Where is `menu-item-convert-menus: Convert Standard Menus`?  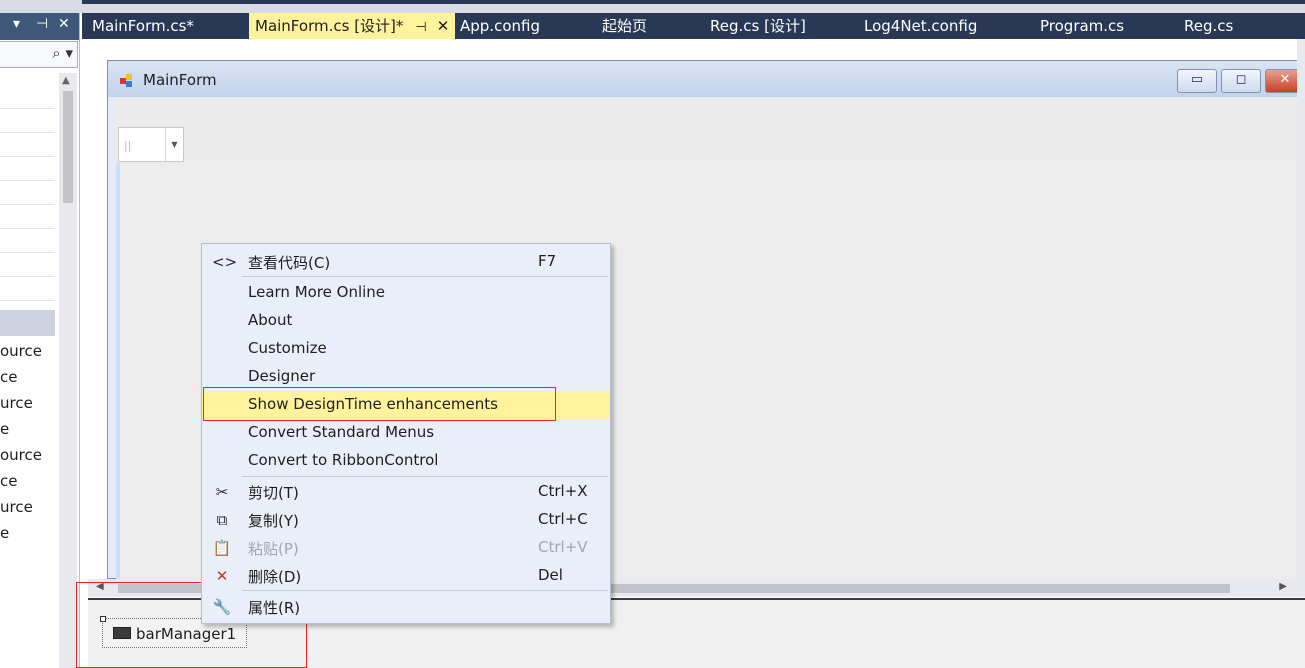
menu-item-convert-menus: Convert Standard Menus is located at coordinates (406, 433).